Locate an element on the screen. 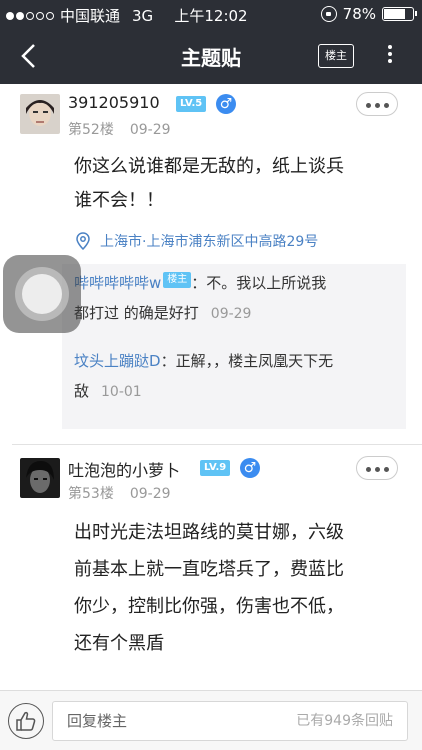 Image resolution: width=422 pixels, height=750 pixels. floor-number: 第52楼 is located at coordinates (91, 130).